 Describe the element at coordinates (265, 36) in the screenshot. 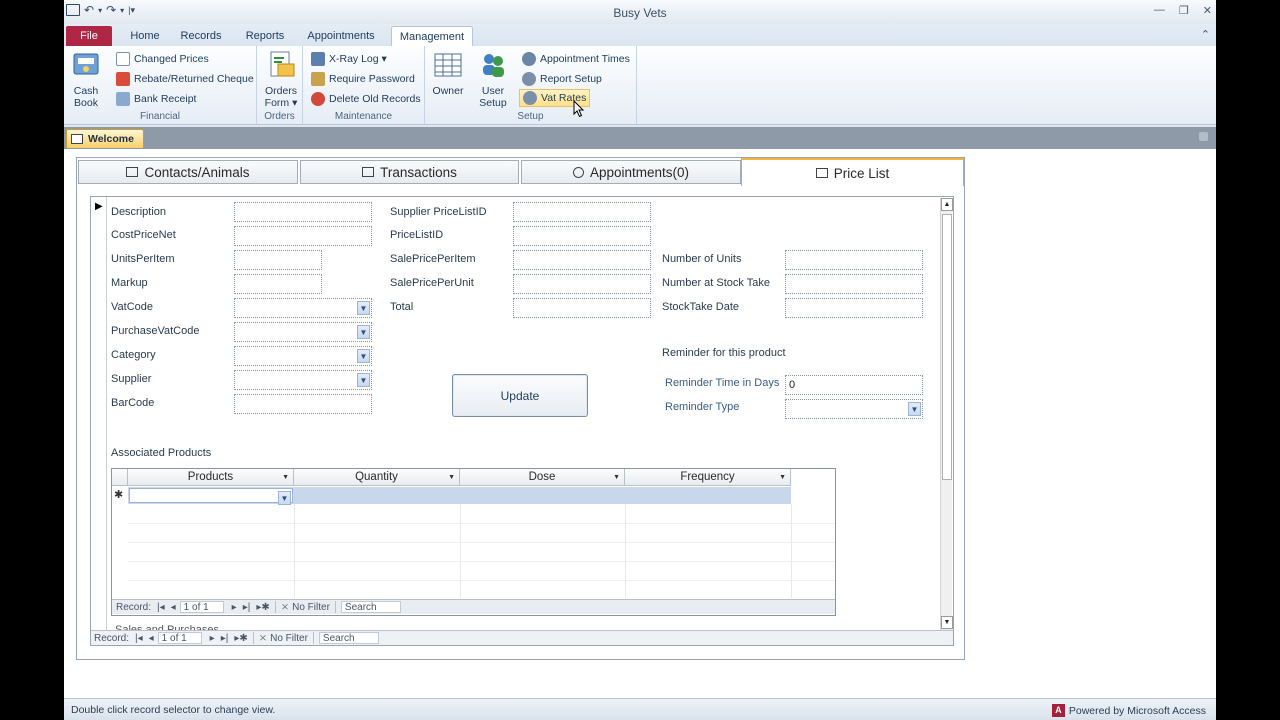

I see `tab-reports: Reports` at that location.